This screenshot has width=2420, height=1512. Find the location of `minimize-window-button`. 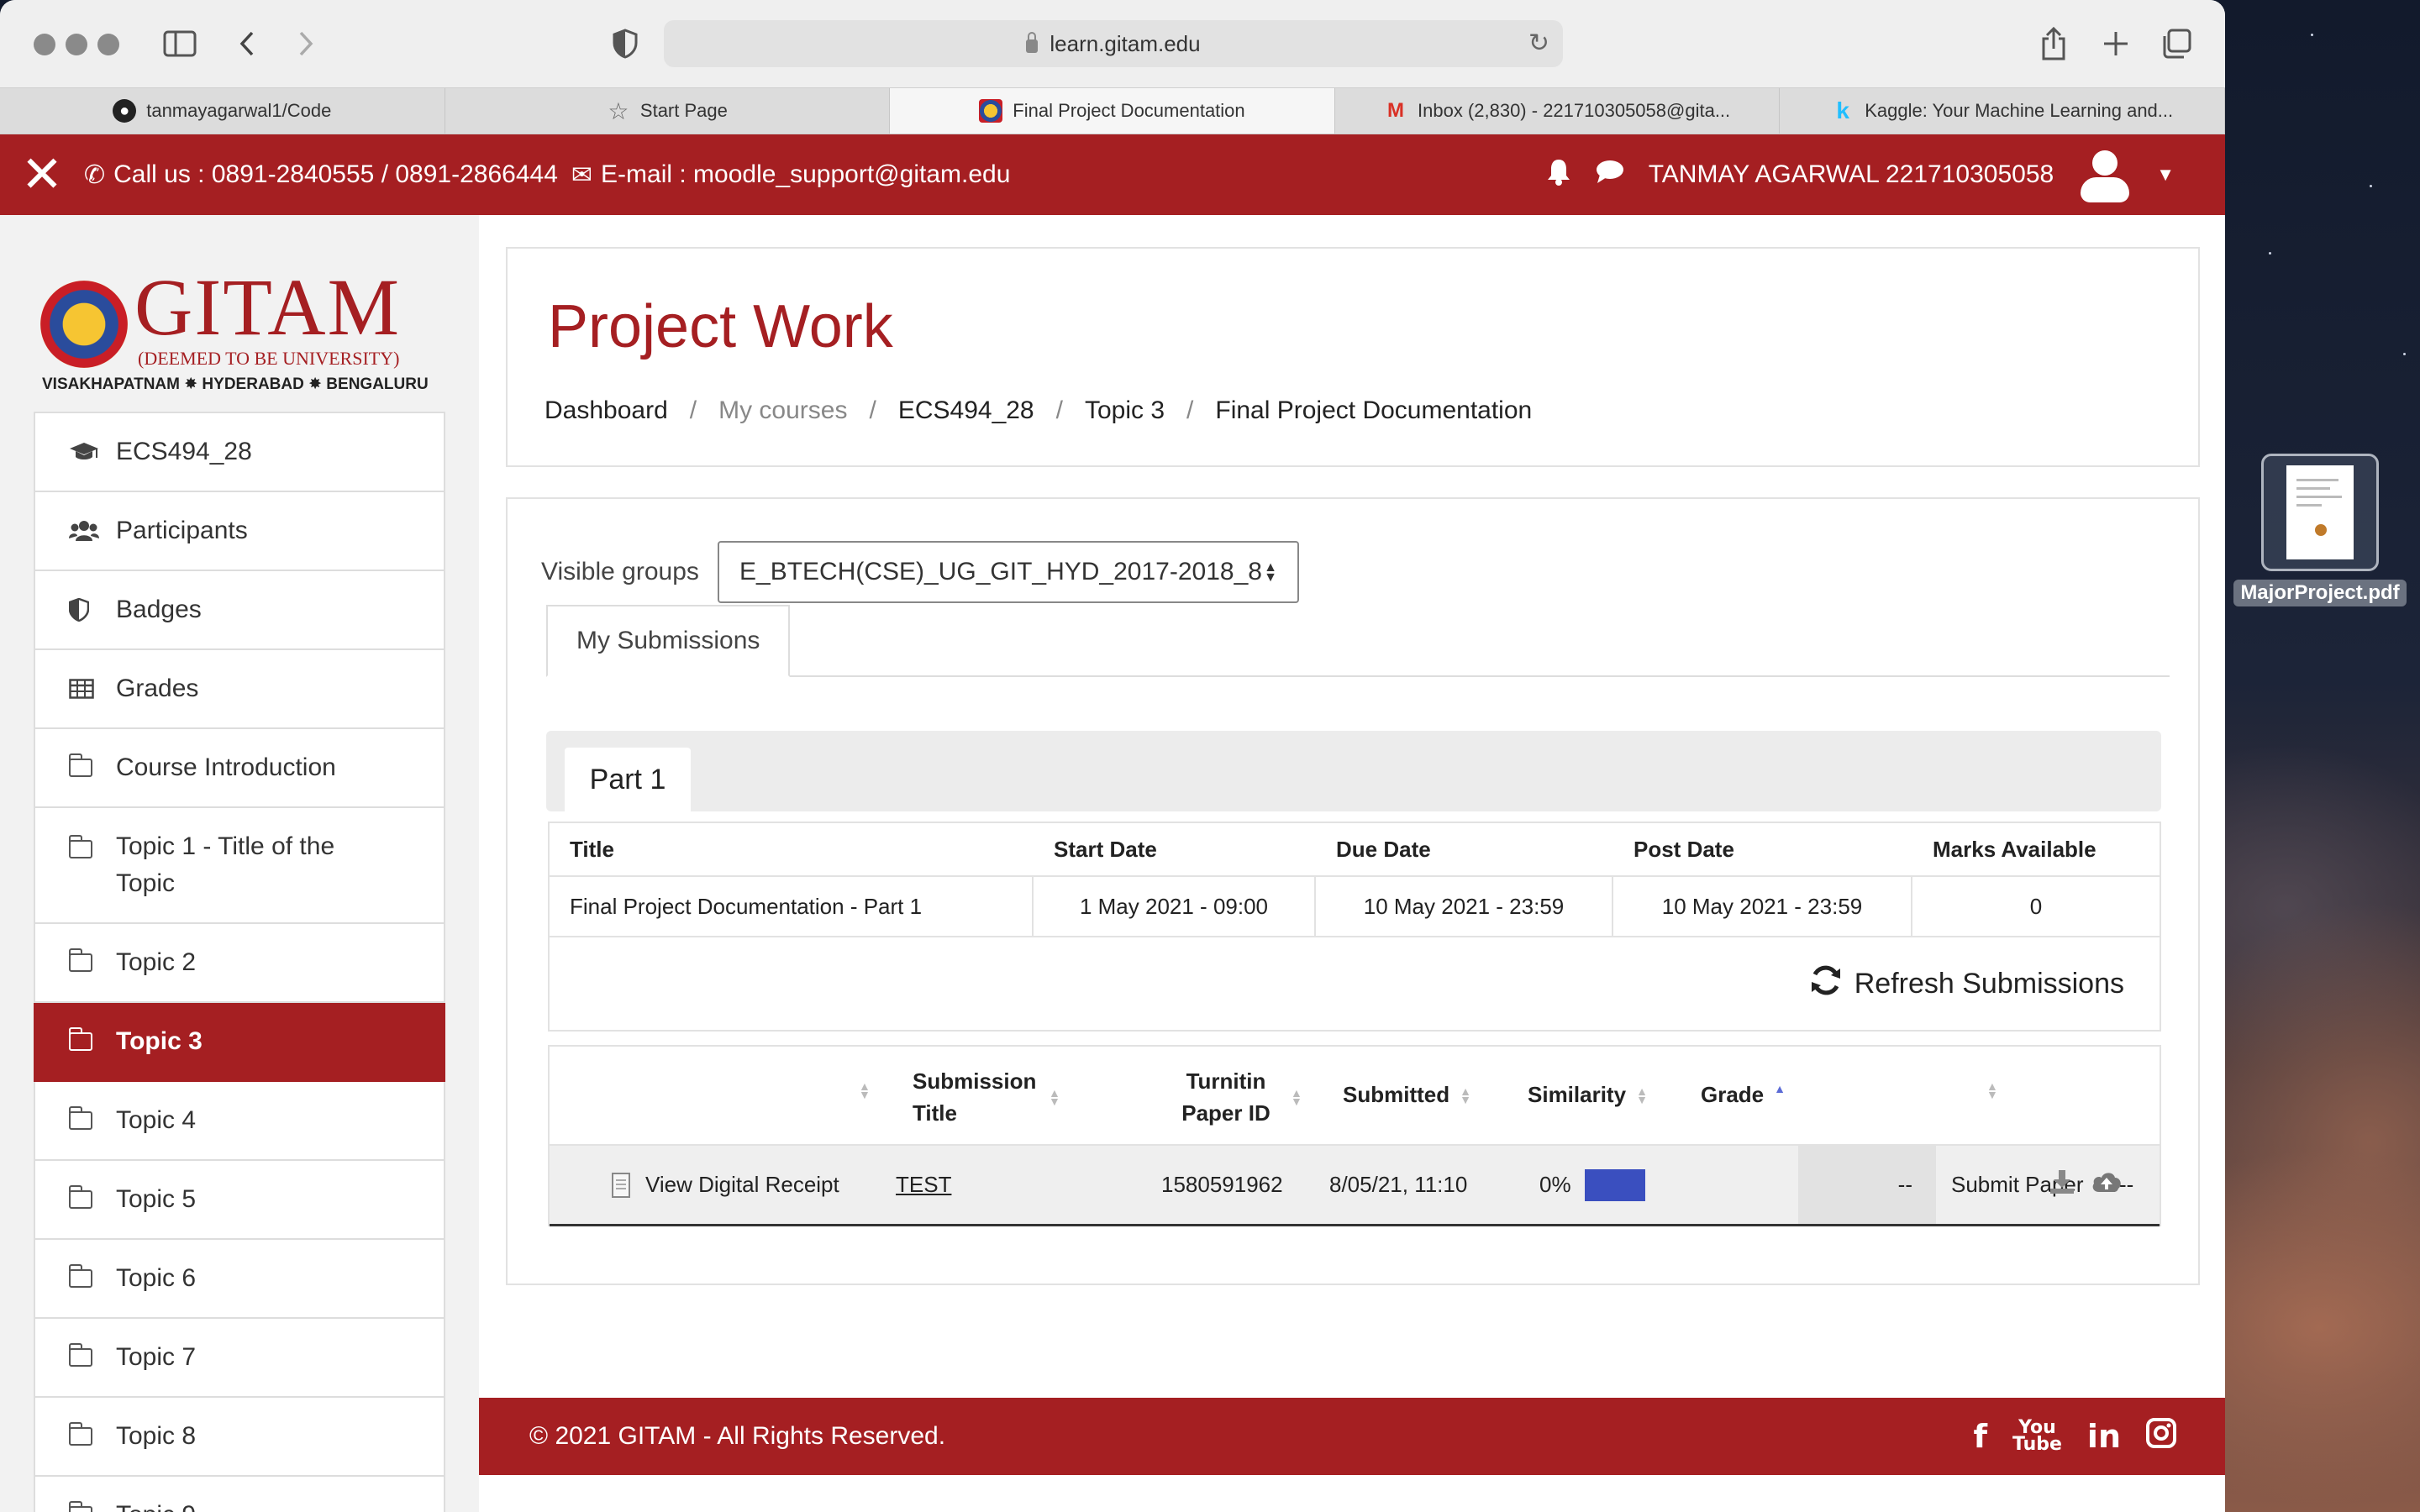

minimize-window-button is located at coordinates (77, 44).